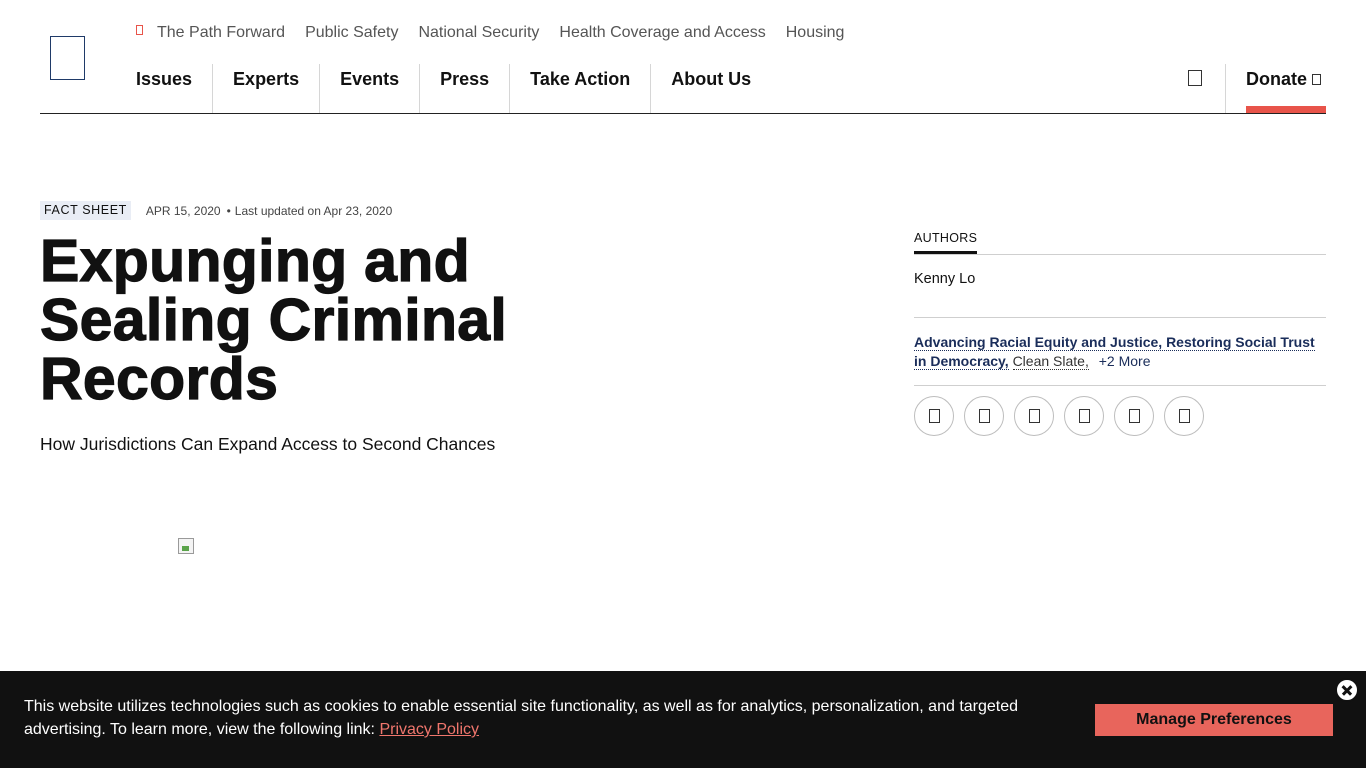 The height and width of the screenshot is (768, 1366). Describe the element at coordinates (67, 58) in the screenshot. I see `site-logo` at that location.